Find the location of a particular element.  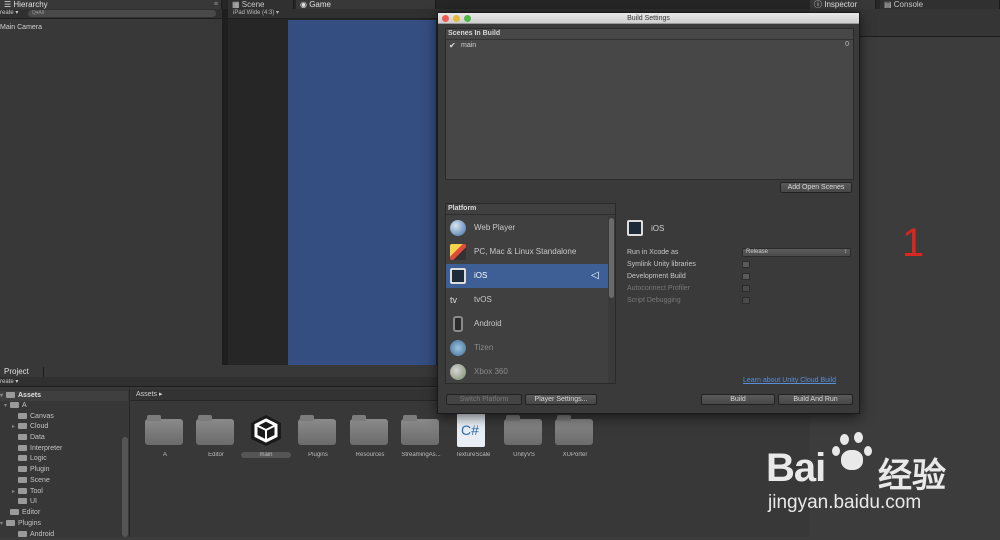

asset-folder-a: A is located at coordinates (168, 437).